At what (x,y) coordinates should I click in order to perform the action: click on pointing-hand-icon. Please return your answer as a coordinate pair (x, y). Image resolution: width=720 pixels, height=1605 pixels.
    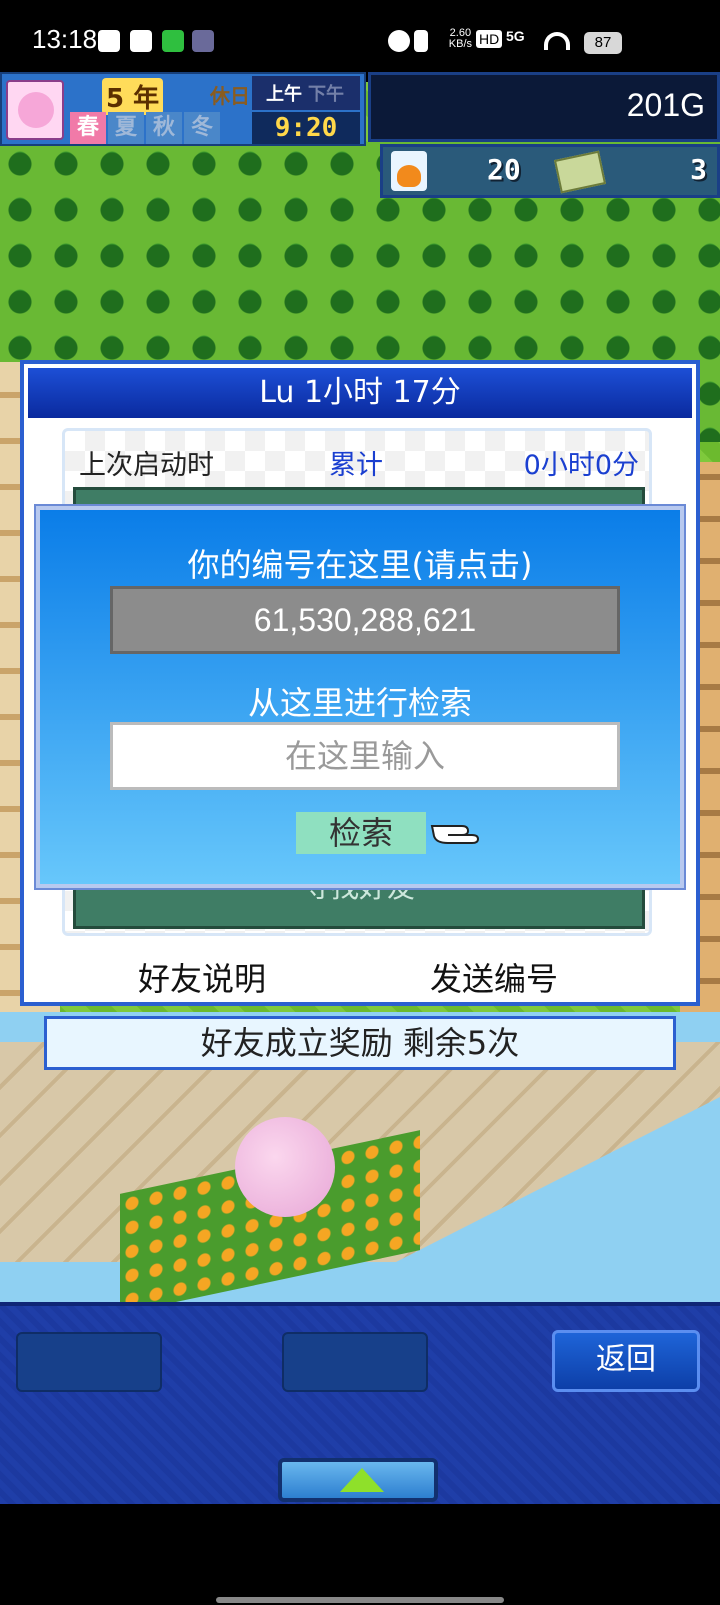
    Looking at the image, I should click on (455, 834).